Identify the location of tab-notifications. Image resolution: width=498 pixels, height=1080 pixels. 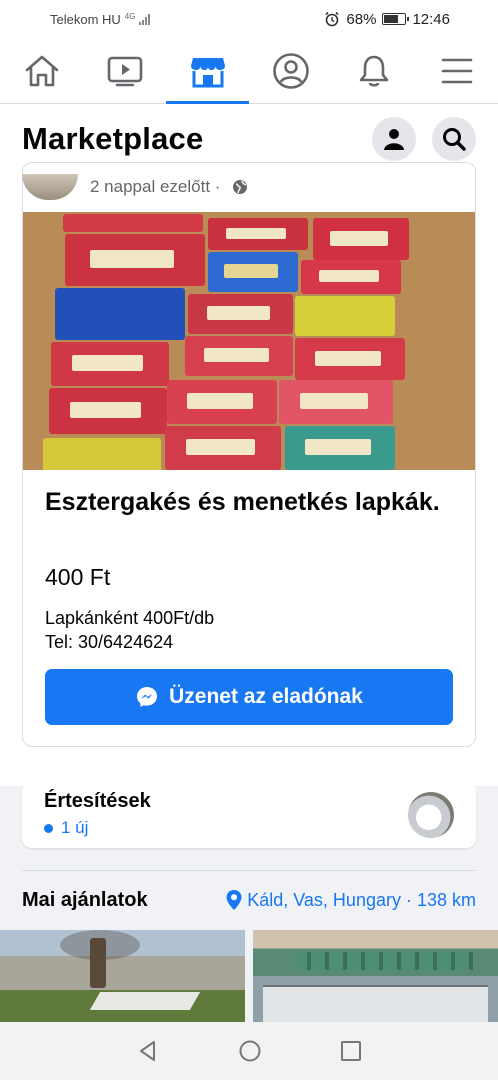
(373, 70).